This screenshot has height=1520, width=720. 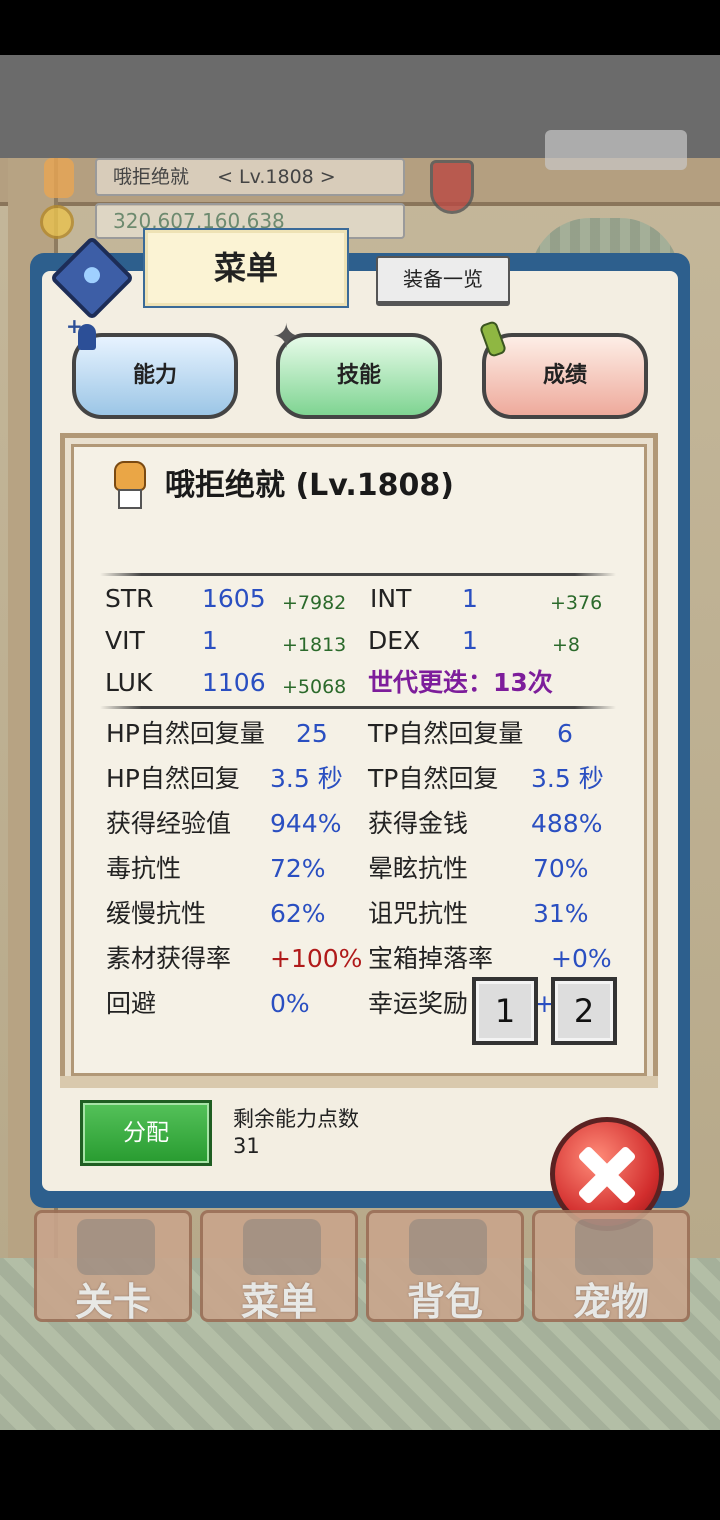 What do you see at coordinates (282, 1247) in the screenshot?
I see `book-icon` at bounding box center [282, 1247].